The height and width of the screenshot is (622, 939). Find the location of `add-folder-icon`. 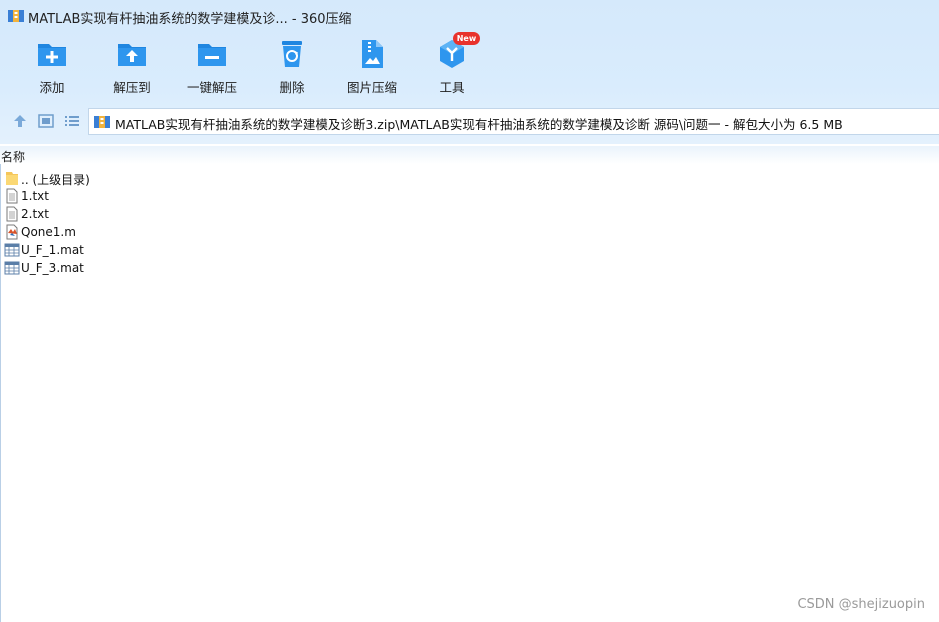

add-folder-icon is located at coordinates (52, 55).